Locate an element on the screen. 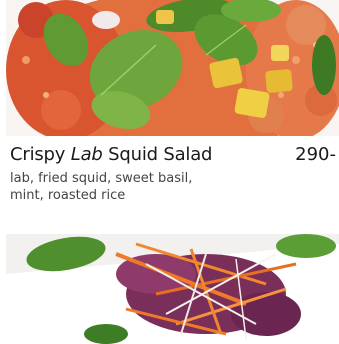 The image size is (339, 344). item-title-italic: Lab is located at coordinates (86, 154).